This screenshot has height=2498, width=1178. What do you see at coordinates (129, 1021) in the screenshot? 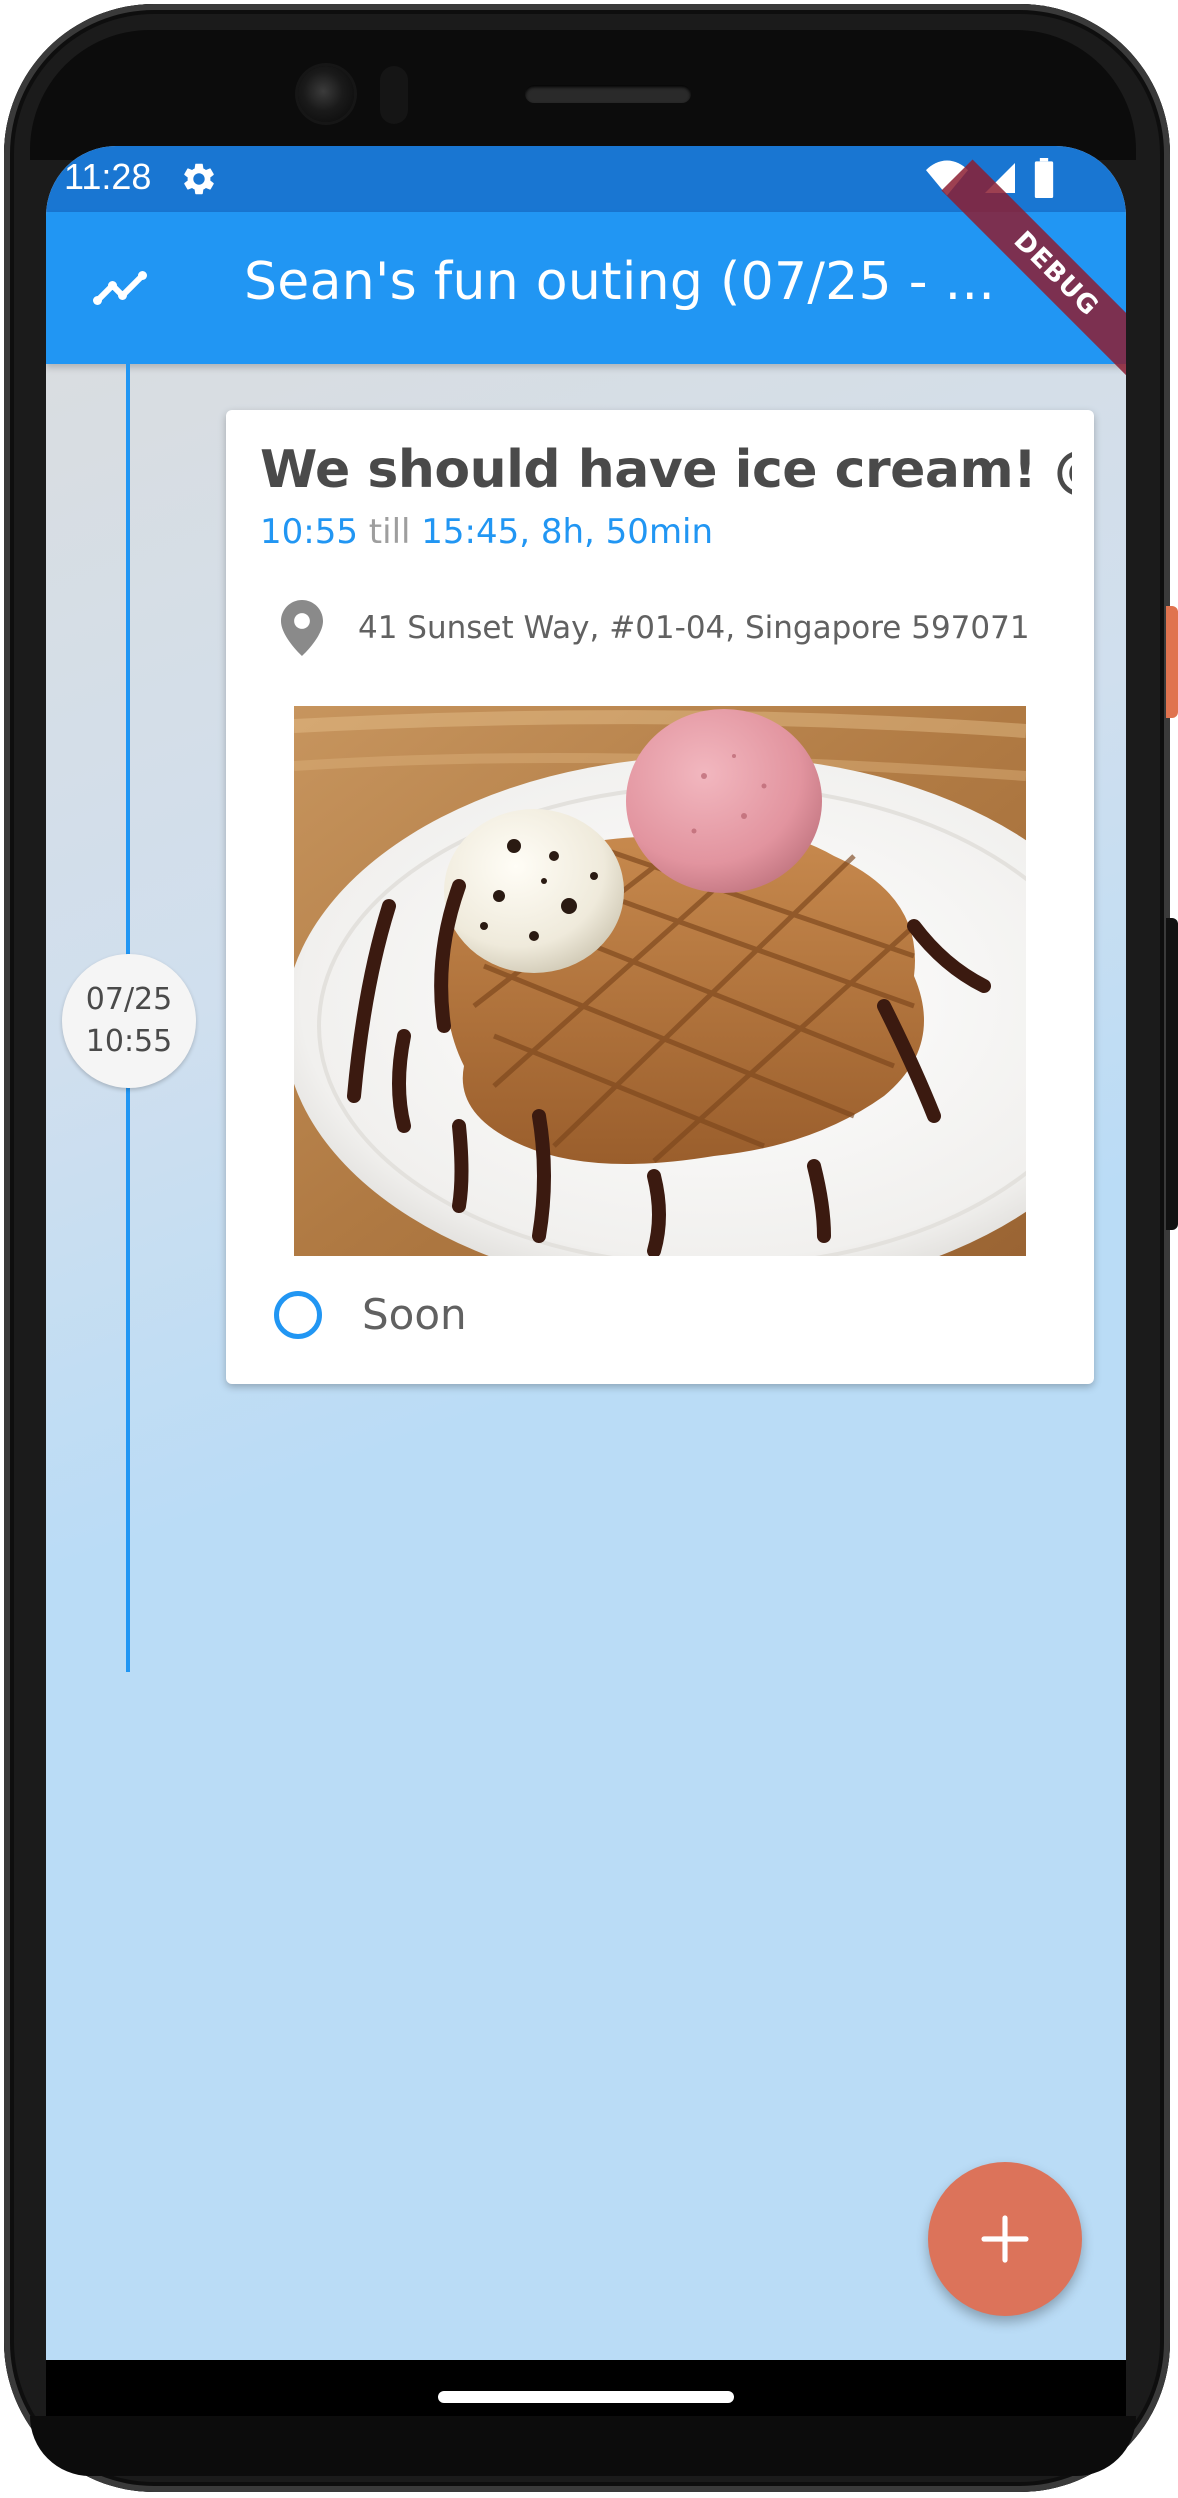
I see `timeline-node: 07/25 10:55` at bounding box center [129, 1021].